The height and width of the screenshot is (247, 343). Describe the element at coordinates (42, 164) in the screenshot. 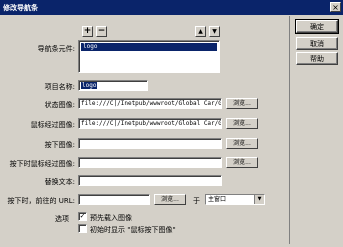

I see `over-down-image-label: 按下时鼠标经过图像:` at that location.